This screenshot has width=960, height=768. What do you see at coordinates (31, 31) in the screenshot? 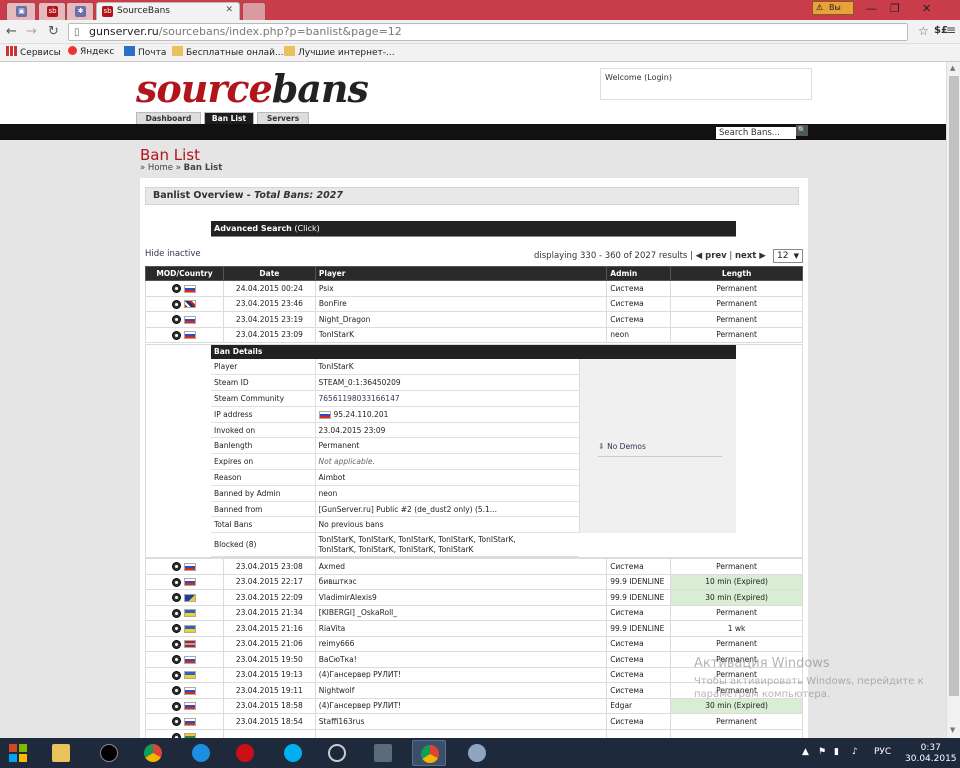
I see `forward-icon: →` at bounding box center [31, 31].